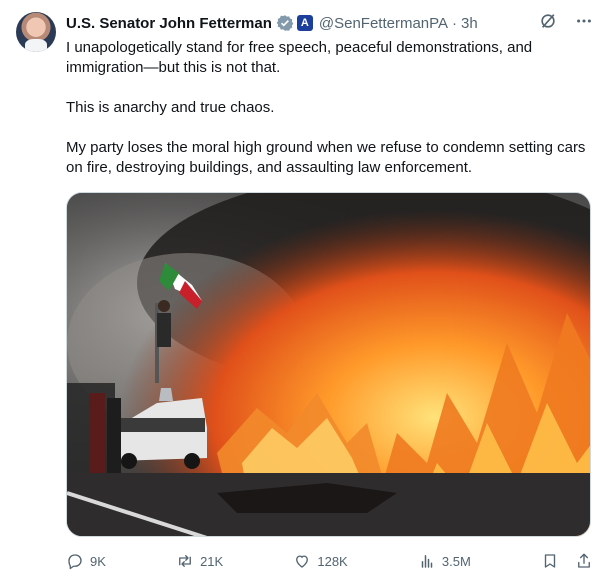 Image resolution: width=609 pixels, height=581 pixels. Describe the element at coordinates (302, 561) in the screenshot. I see `like-icon` at that location.